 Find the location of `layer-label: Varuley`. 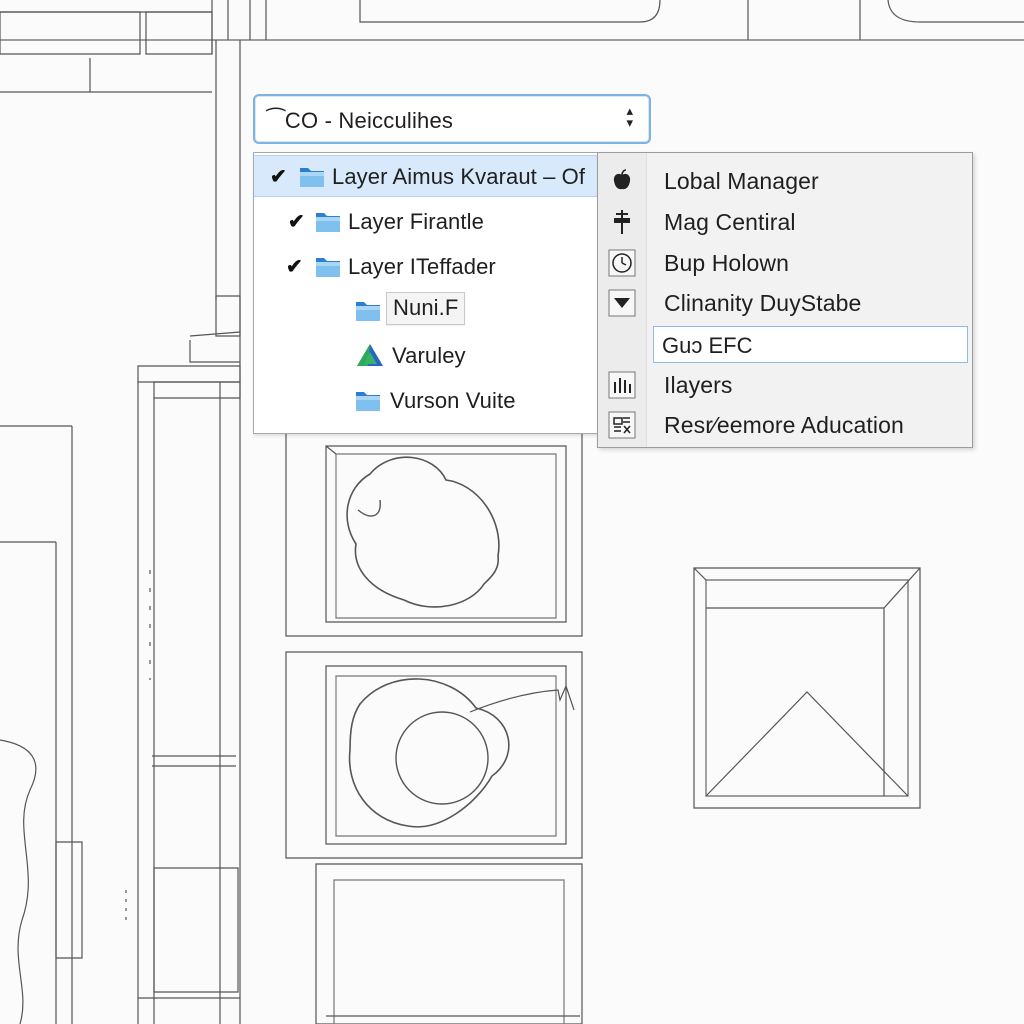

layer-label: Varuley is located at coordinates (429, 355).